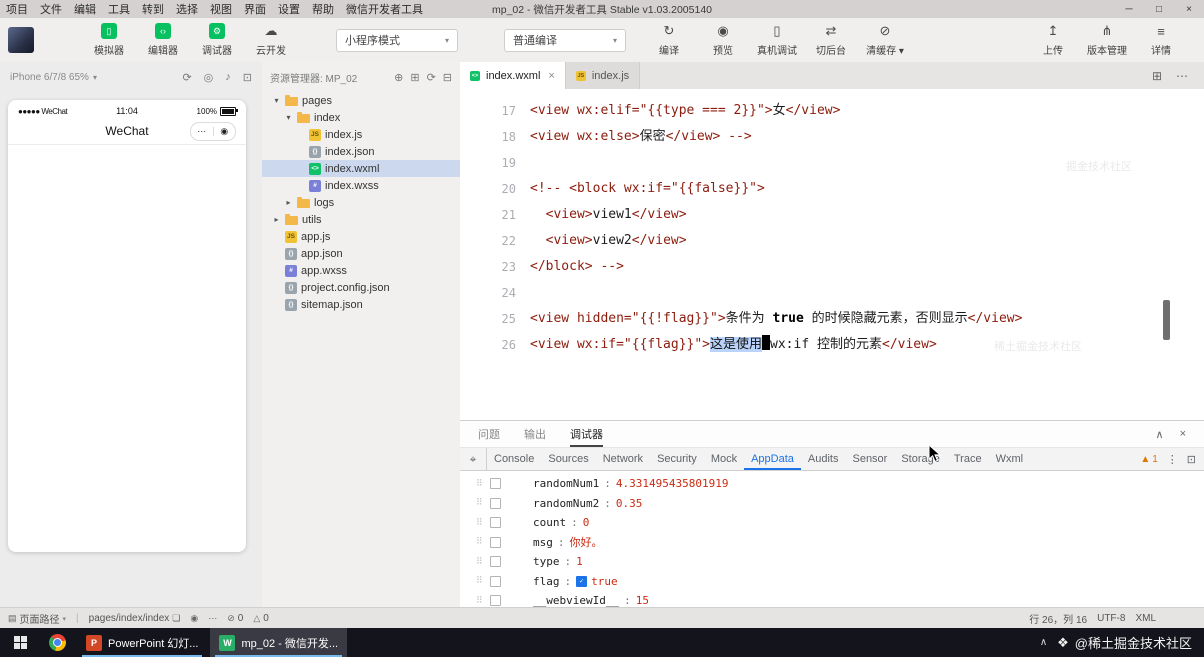 This screenshot has width=1204, height=657. What do you see at coordinates (187, 9) in the screenshot?
I see `menu-item: 选择` at bounding box center [187, 9].